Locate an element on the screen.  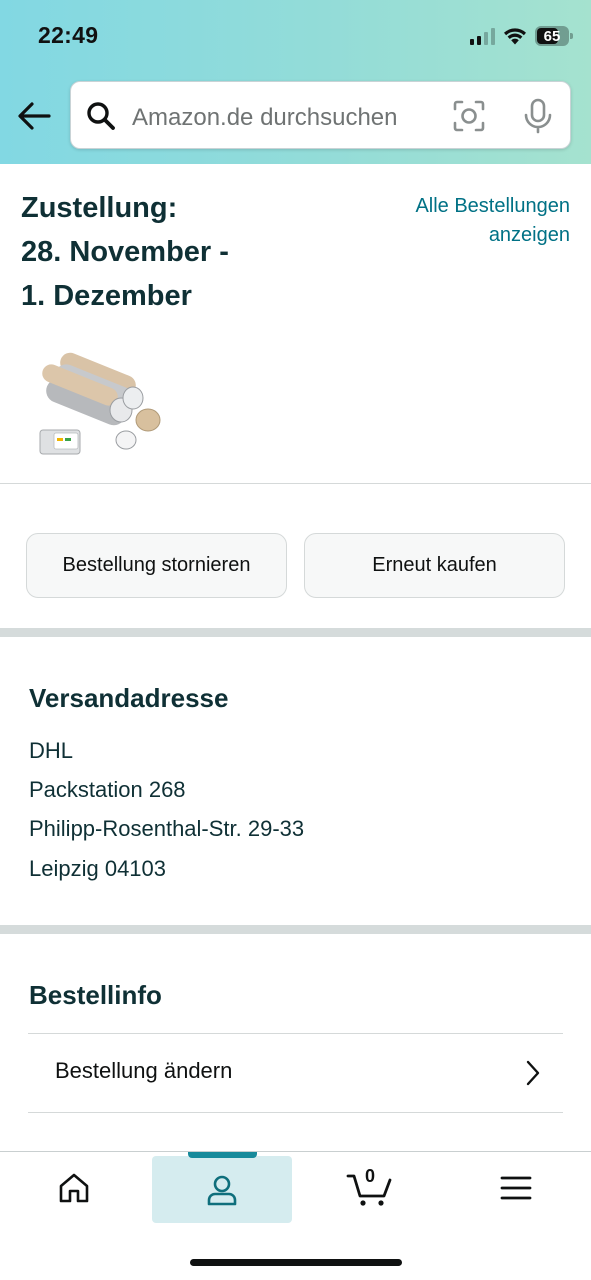
search-input: Amazon.de durchsuchen is located at coordinates (265, 118).